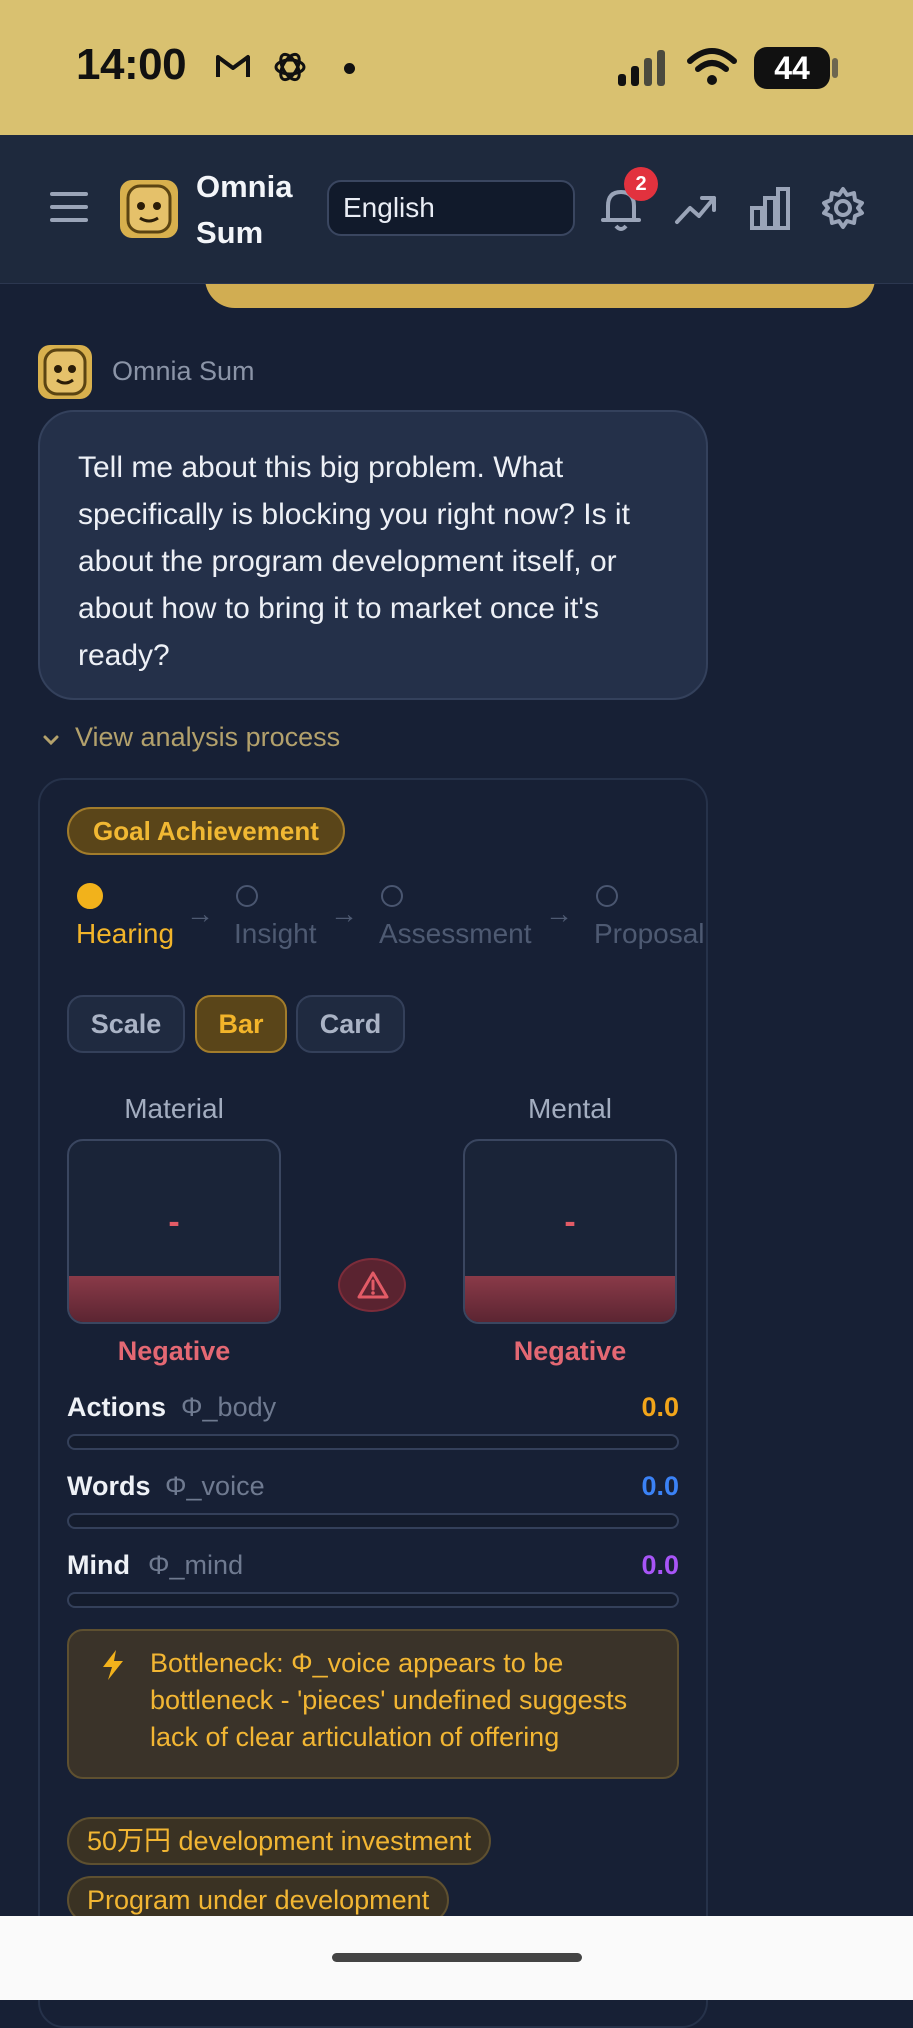  What do you see at coordinates (649, 933) in the screenshot?
I see `step-proposal: Proposal` at bounding box center [649, 933].